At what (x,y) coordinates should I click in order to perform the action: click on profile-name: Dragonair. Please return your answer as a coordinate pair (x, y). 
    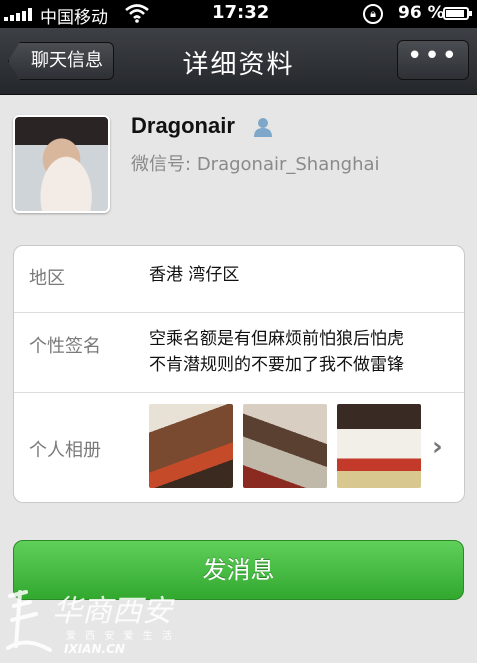
    Looking at the image, I should click on (183, 125).